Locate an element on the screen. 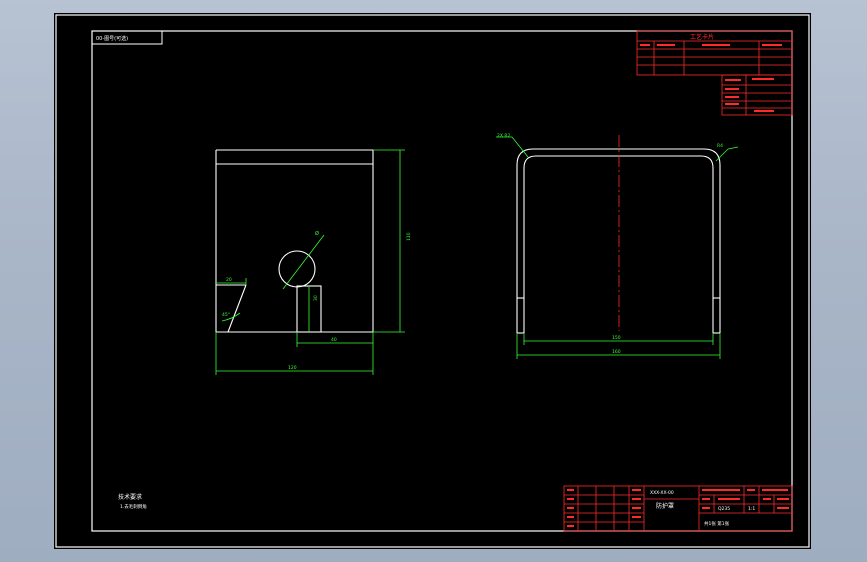  hole-circle is located at coordinates (297, 269).